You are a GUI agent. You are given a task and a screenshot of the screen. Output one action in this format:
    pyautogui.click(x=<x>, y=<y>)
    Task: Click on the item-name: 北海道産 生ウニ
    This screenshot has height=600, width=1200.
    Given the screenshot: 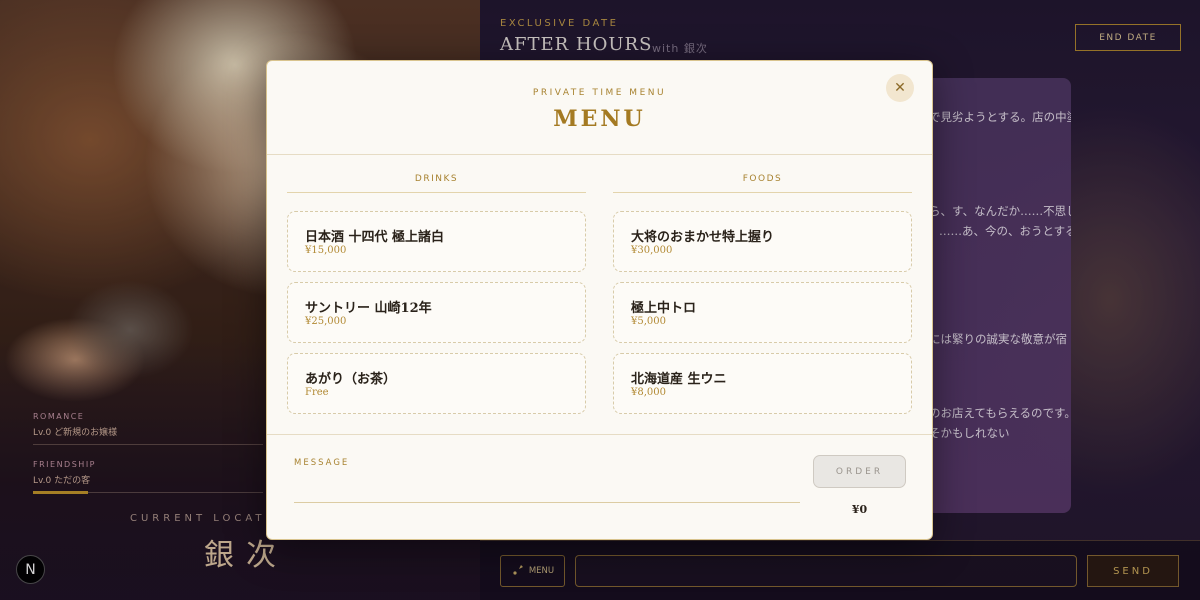 What is the action you would take?
    pyautogui.click(x=679, y=379)
    